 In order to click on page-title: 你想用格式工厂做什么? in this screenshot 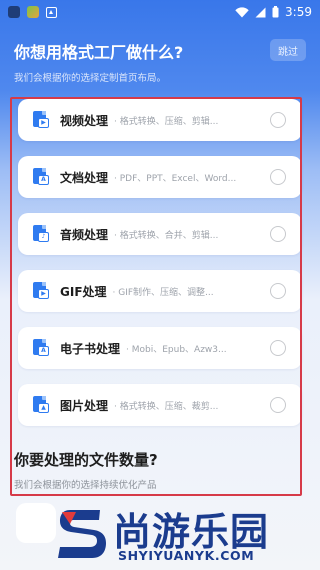, I will do `click(99, 52)`.